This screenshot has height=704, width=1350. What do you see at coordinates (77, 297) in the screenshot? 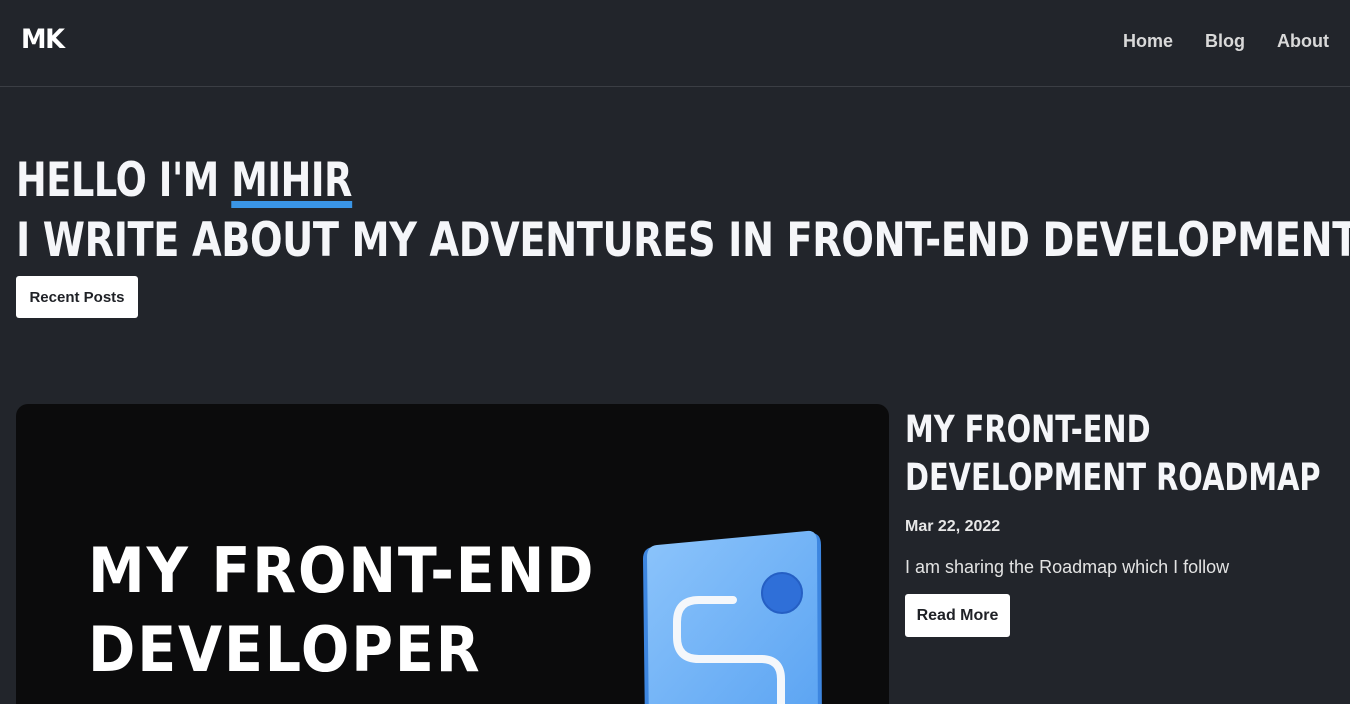
I see `recent-posts-button: Recent Posts` at bounding box center [77, 297].